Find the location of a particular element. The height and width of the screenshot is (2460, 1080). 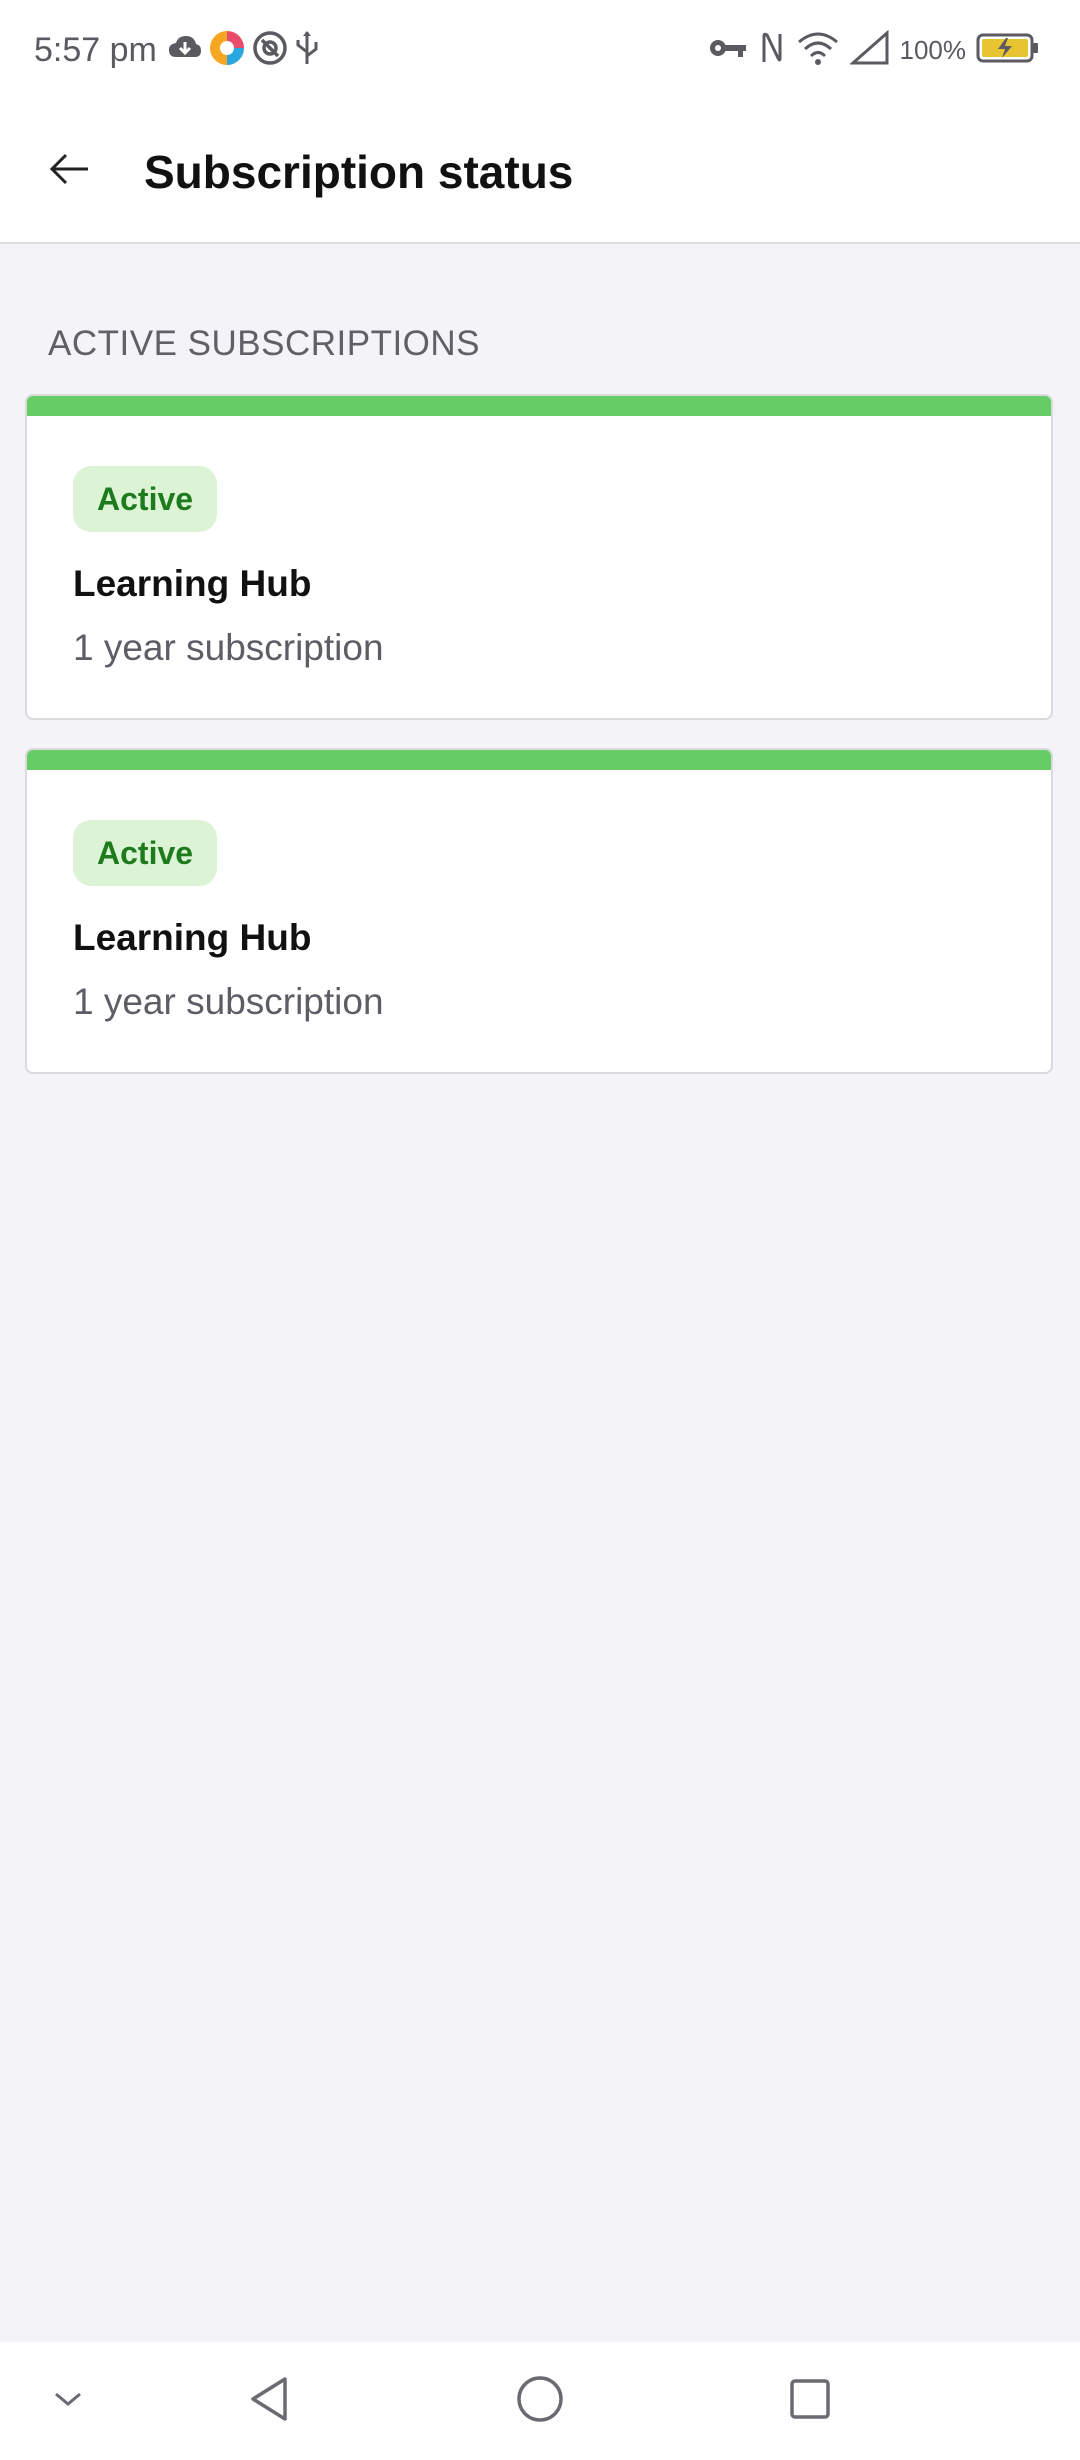

vpn-key-icon is located at coordinates (728, 50).